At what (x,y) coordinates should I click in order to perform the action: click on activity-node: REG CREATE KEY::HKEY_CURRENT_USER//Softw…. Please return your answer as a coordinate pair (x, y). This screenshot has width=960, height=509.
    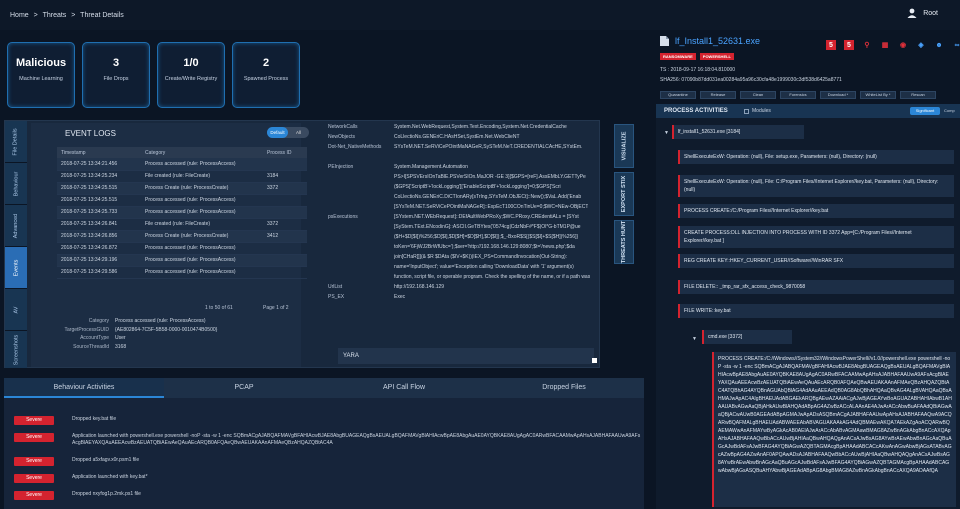
    Looking at the image, I should click on (816, 261).